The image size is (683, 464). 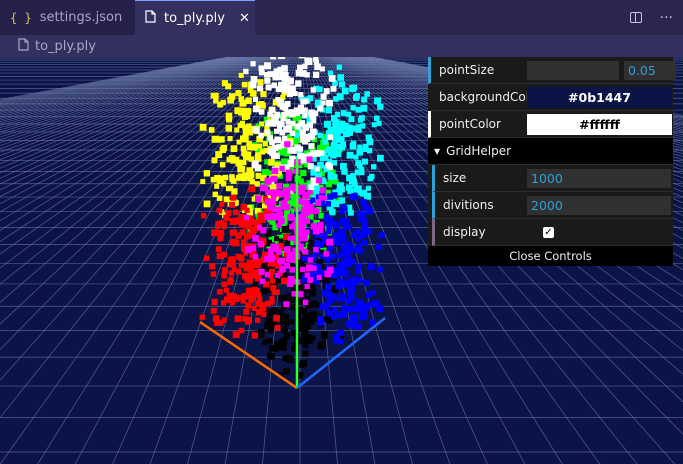 What do you see at coordinates (195, 17) in the screenshot?
I see `tab-to-ply: to_ply.ply ✕` at bounding box center [195, 17].